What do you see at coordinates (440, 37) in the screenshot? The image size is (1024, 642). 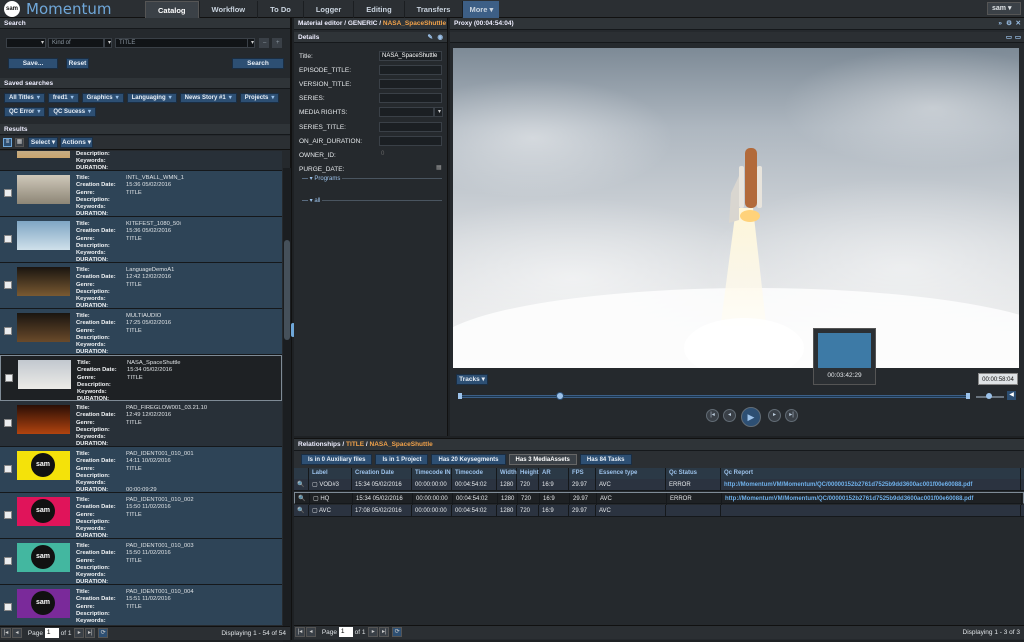 I see `options-icon: ◉` at bounding box center [440, 37].